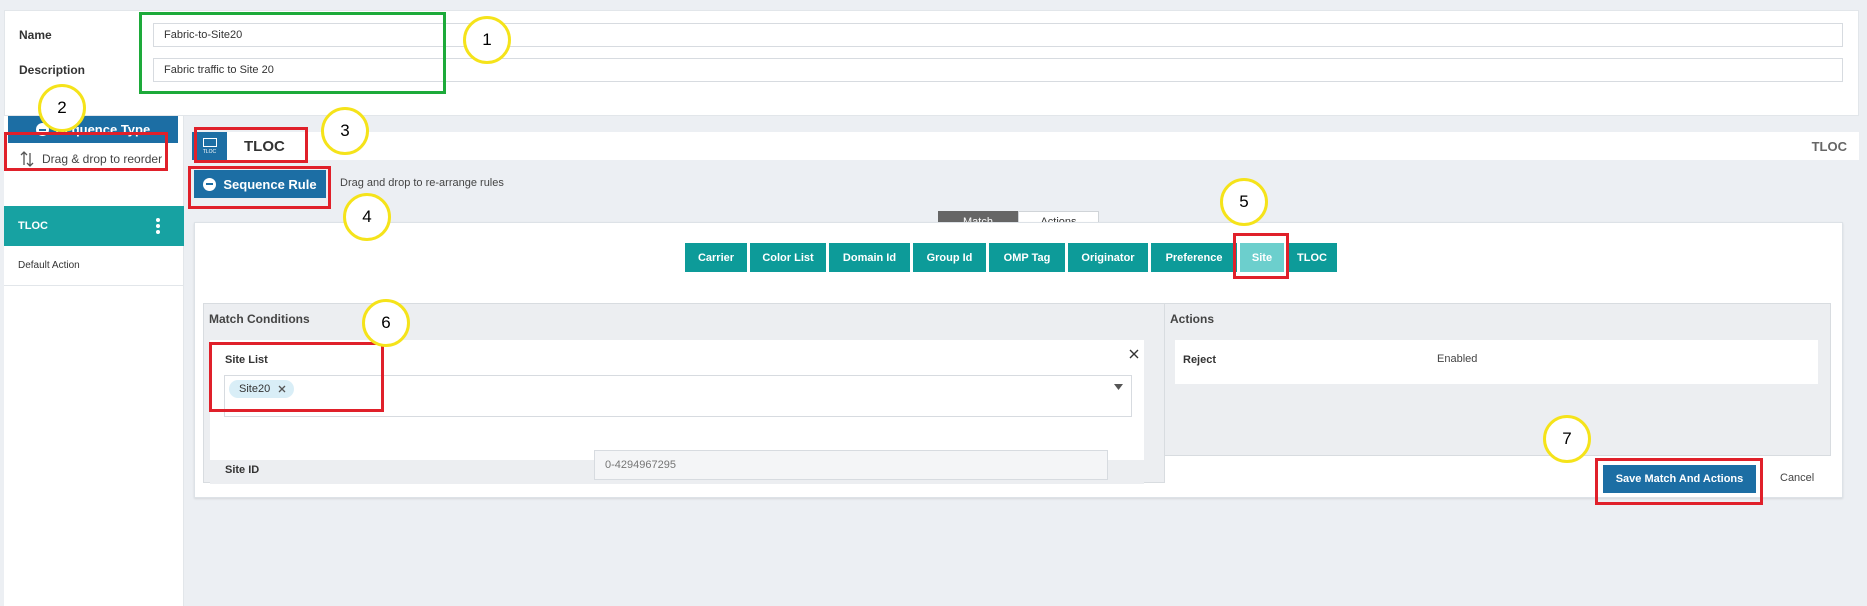 Image resolution: width=1867 pixels, height=606 pixels. Describe the element at coordinates (35, 35) in the screenshot. I see `name-label: Name` at that location.